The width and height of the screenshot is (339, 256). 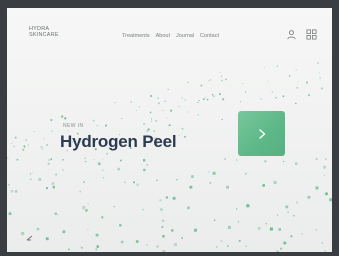 I want to click on nav-item-about: About, so click(x=163, y=36).